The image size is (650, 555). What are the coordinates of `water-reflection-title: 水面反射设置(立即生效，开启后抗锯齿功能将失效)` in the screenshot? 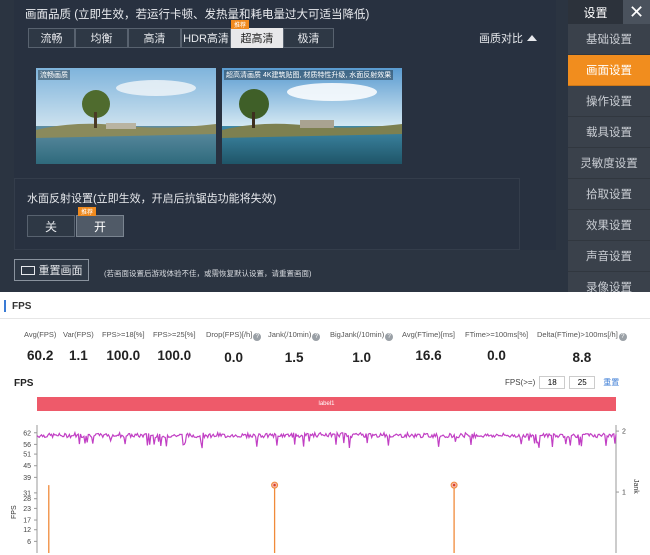 It's located at (152, 199).